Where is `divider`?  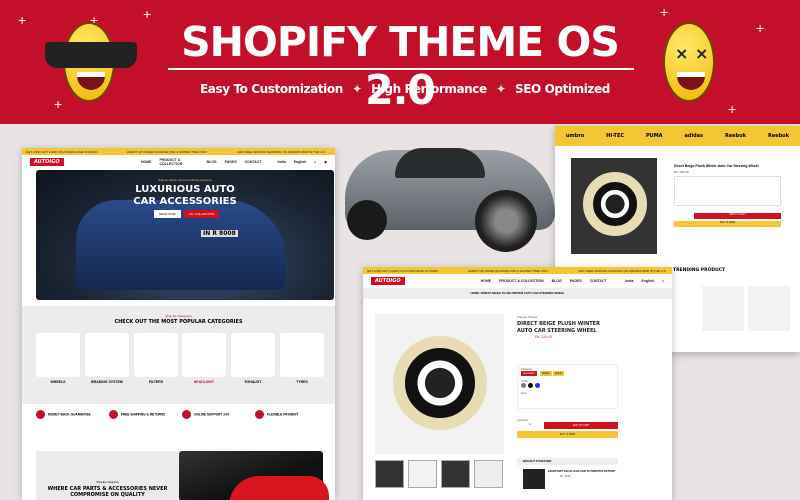
divider is located at coordinates (401, 69).